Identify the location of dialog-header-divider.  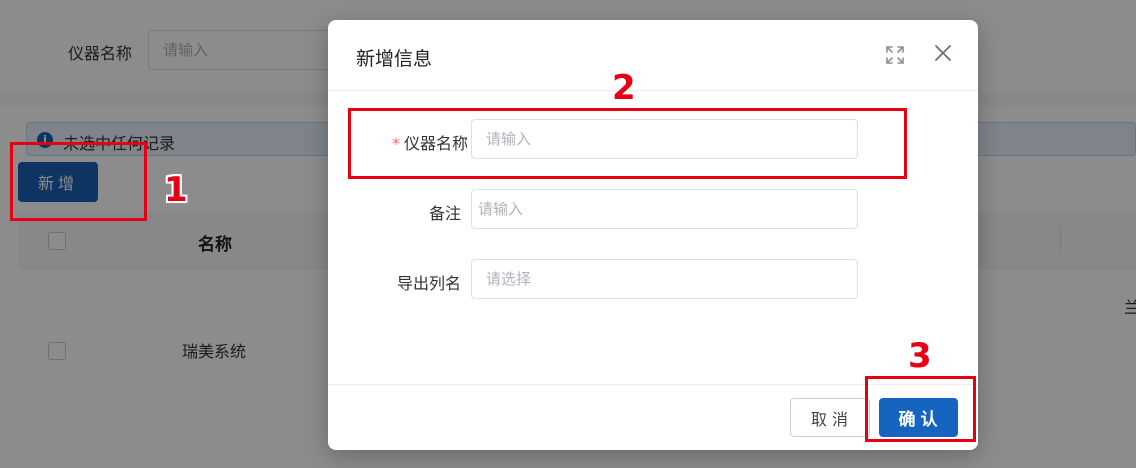
(653, 90).